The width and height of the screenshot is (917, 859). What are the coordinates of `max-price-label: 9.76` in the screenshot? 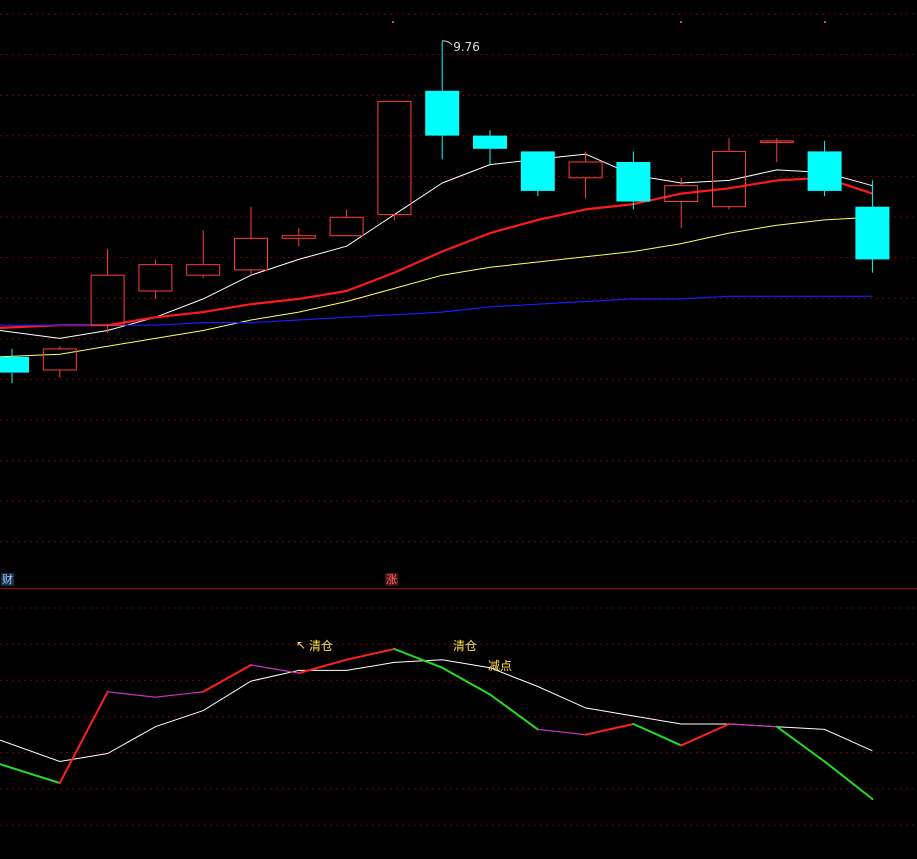 It's located at (466, 46).